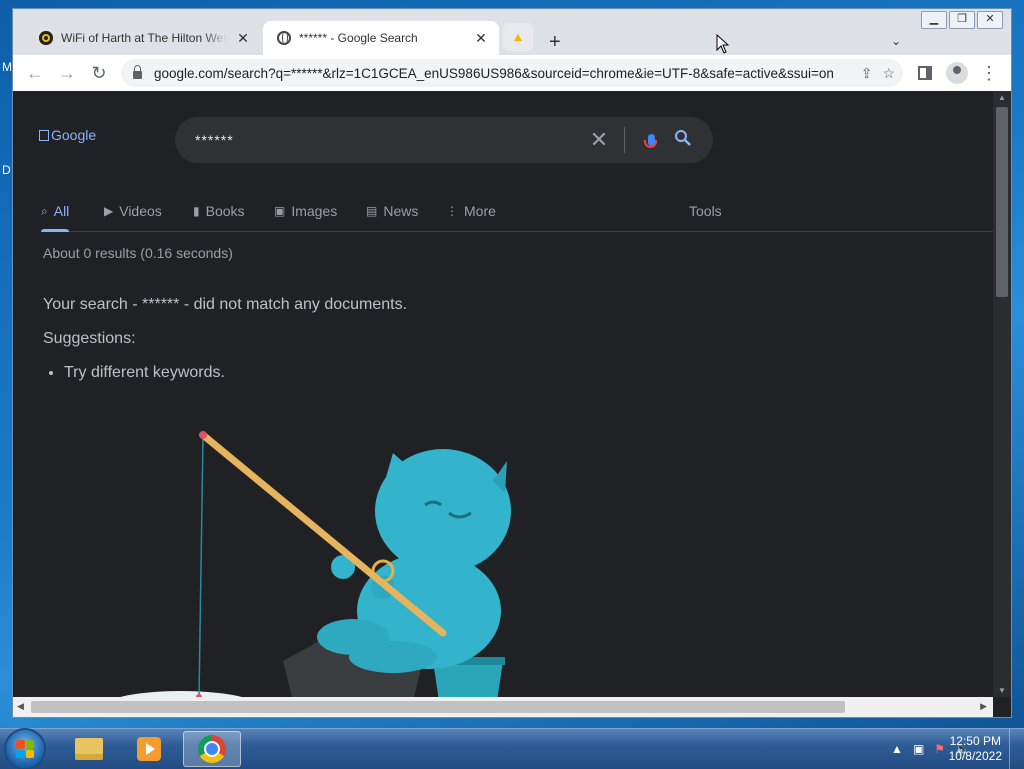 The image size is (1024, 769). I want to click on share-icon: ⇪, so click(867, 73).